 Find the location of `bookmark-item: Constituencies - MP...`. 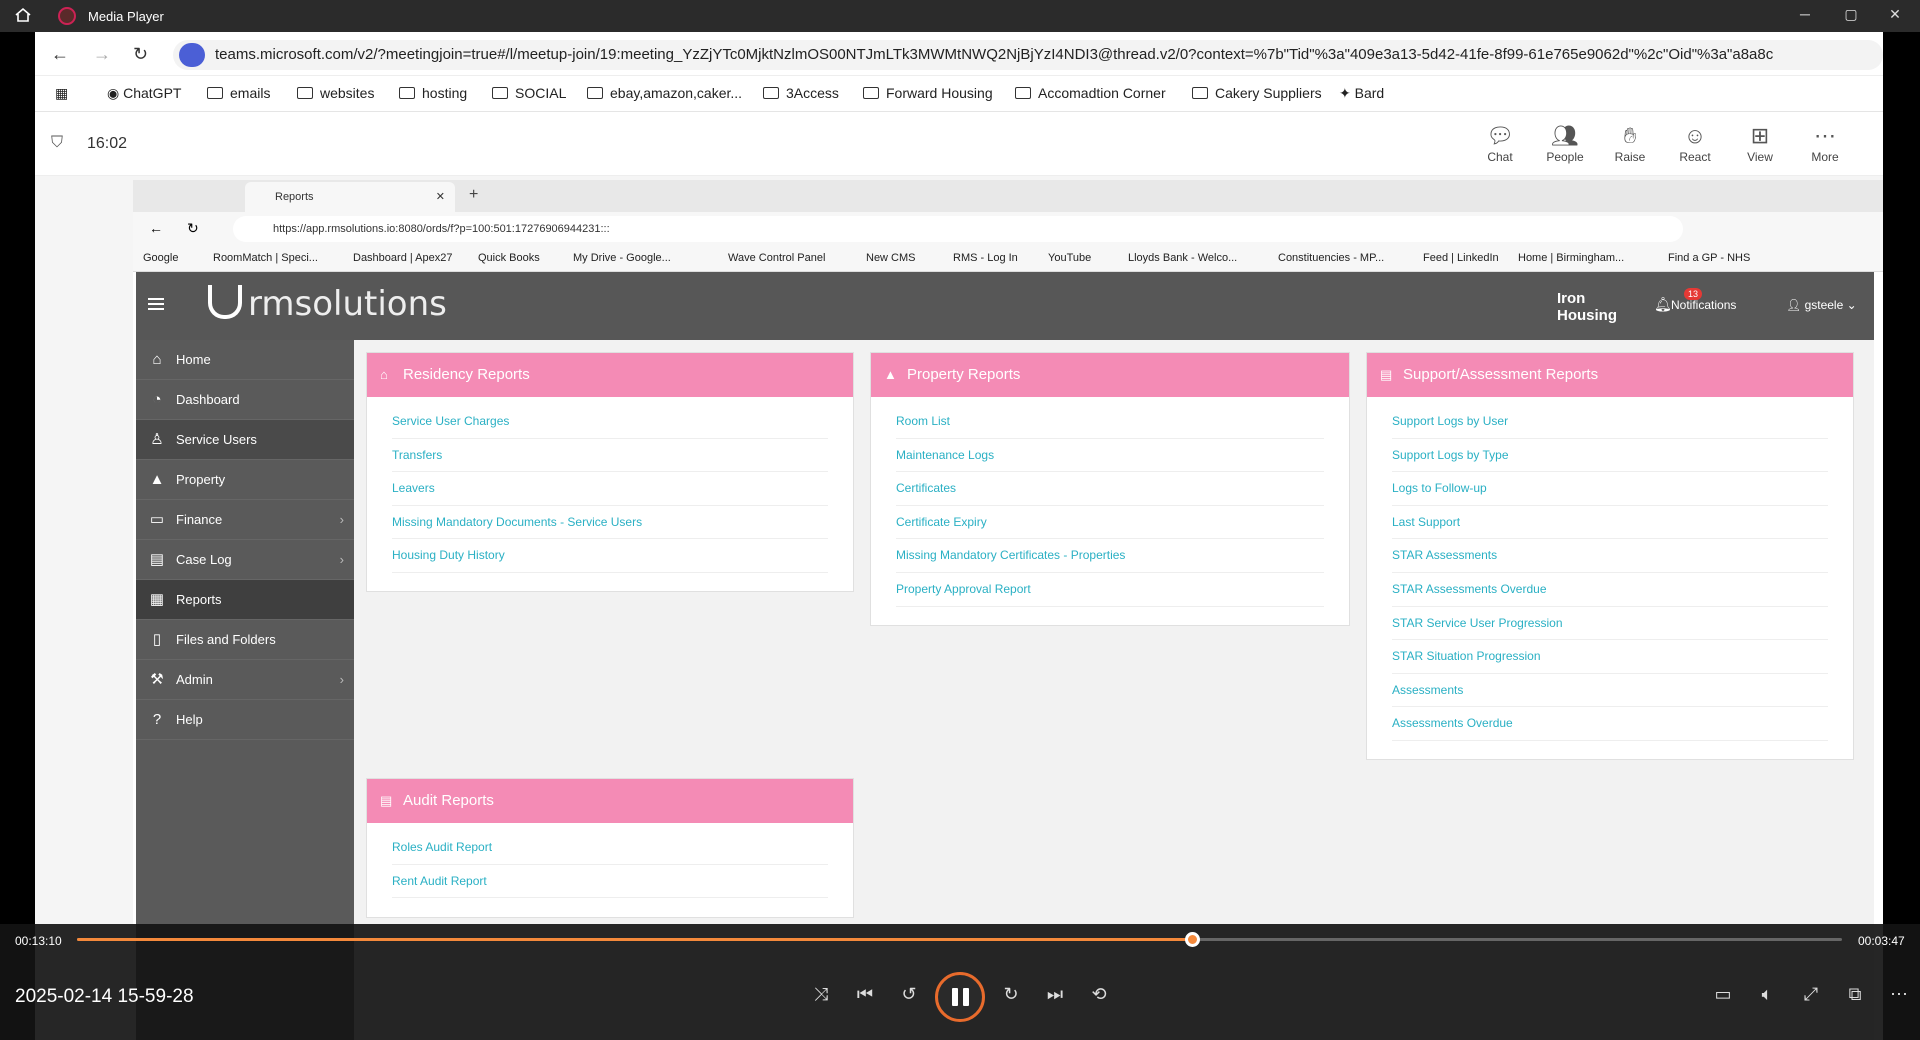

bookmark-item: Constituencies - MP... is located at coordinates (1331, 258).